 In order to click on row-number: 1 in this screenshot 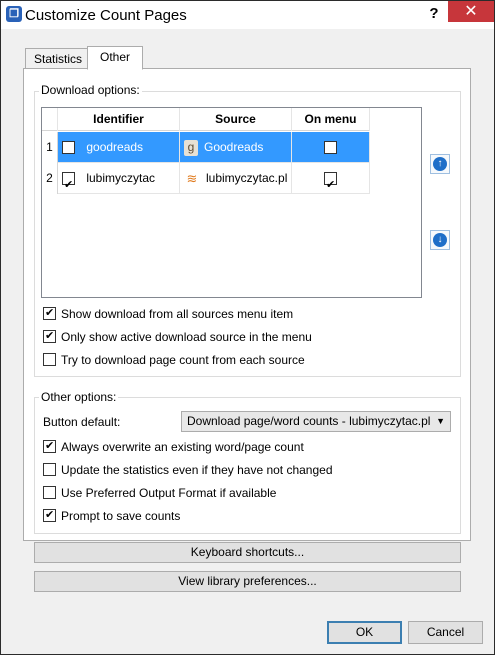, I will do `click(50, 147)`.